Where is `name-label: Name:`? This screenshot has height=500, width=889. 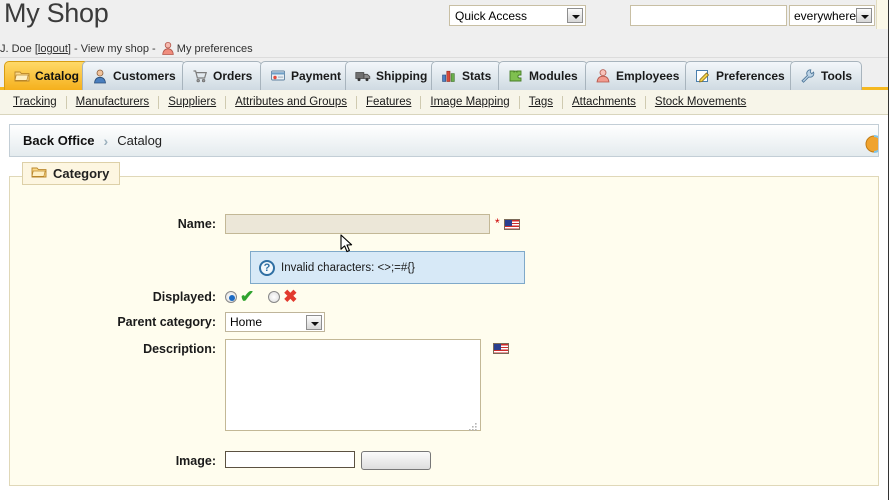
name-label: Name: is located at coordinates (196, 224).